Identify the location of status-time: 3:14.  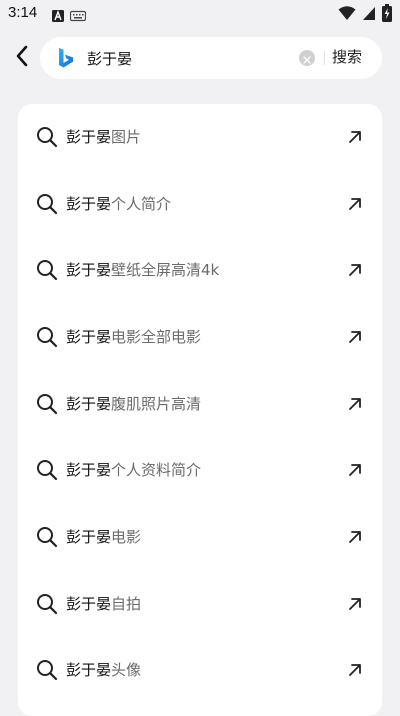
(23, 12).